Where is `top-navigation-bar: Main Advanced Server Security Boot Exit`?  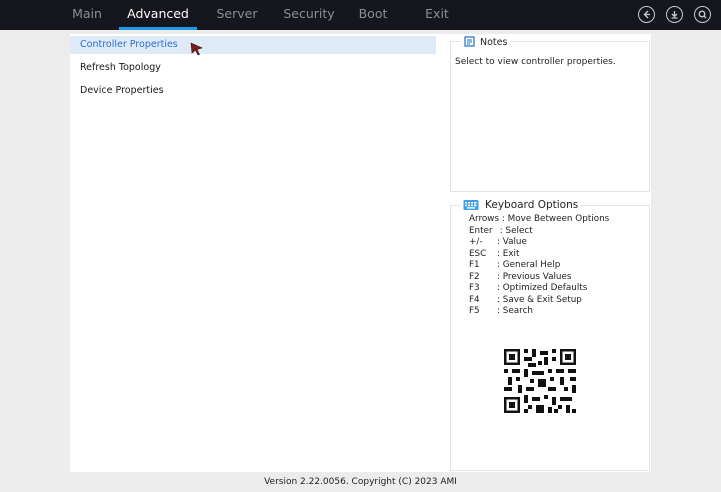 top-navigation-bar: Main Advanced Server Security Boot Exit is located at coordinates (360, 15).